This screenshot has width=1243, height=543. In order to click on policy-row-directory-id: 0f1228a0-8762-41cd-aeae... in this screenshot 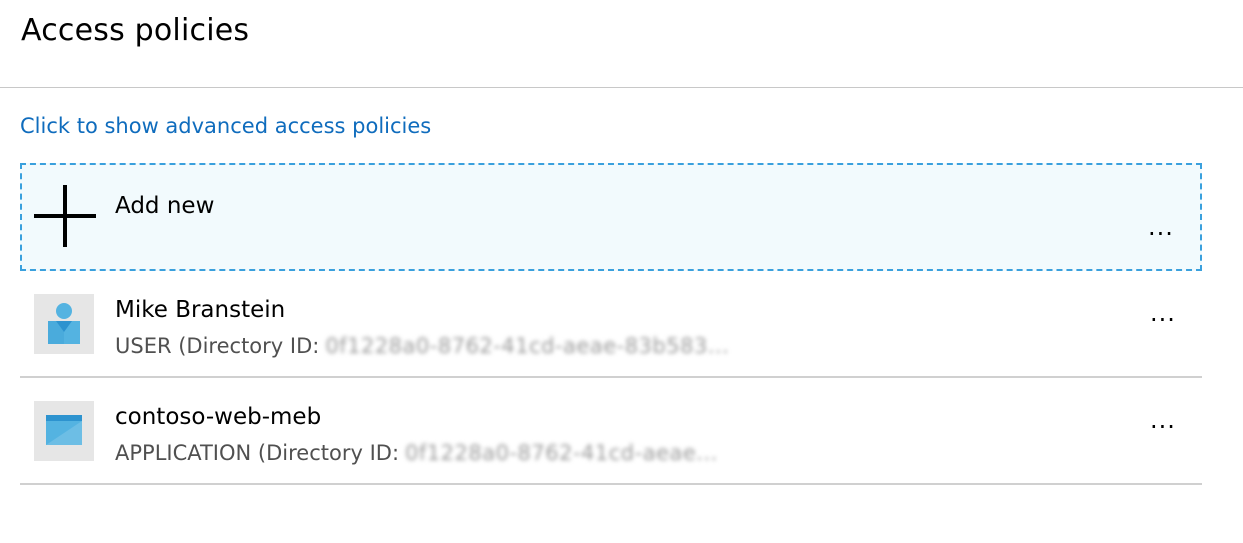, I will do `click(561, 453)`.